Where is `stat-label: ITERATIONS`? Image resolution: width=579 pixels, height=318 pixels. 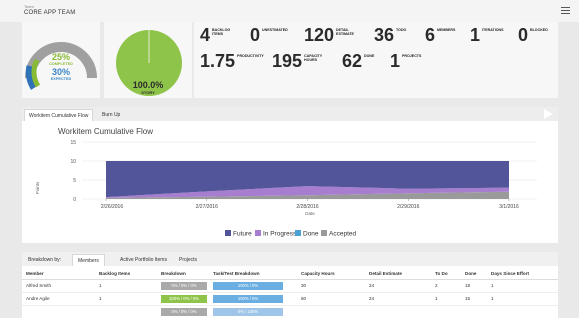
stat-label: ITERATIONS is located at coordinates (493, 30).